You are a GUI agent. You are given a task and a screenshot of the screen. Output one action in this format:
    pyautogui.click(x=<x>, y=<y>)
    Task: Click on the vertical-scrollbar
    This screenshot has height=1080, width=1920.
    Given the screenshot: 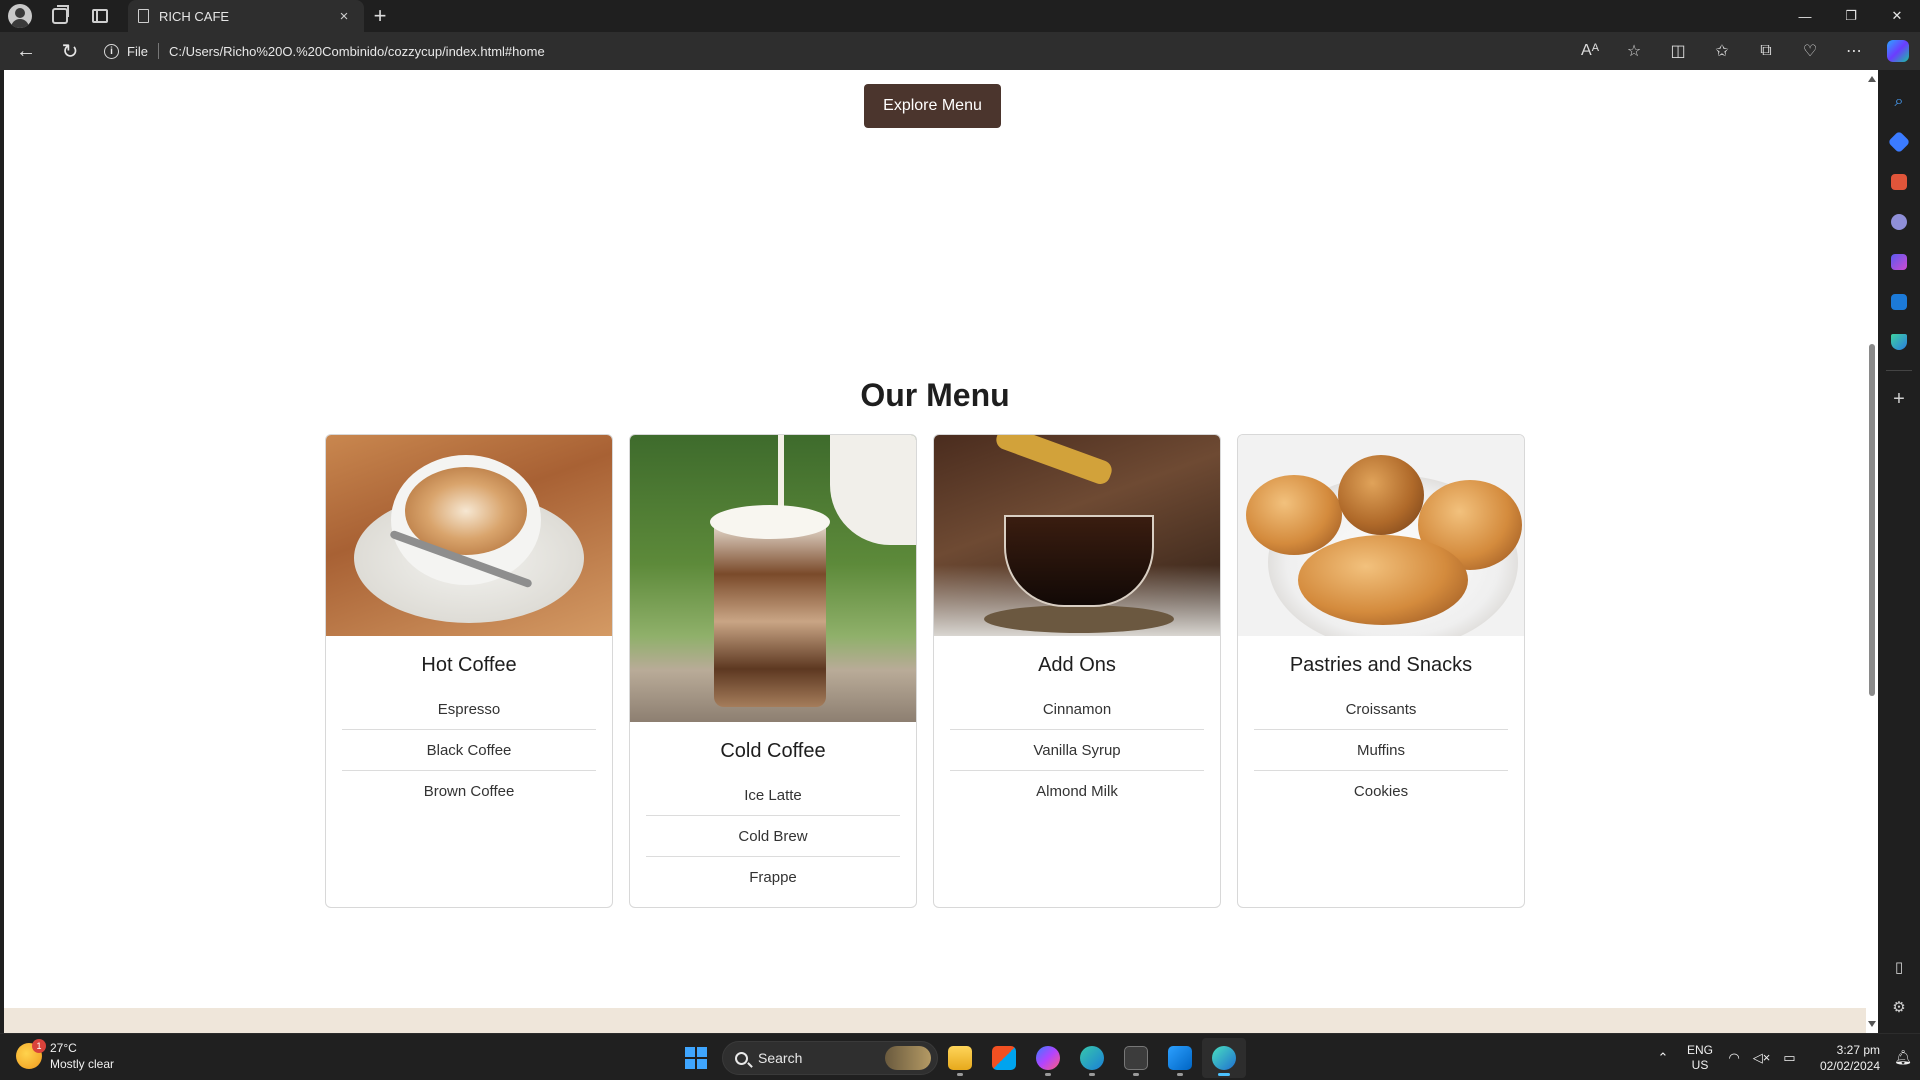 What is the action you would take?
    pyautogui.click(x=1872, y=551)
    